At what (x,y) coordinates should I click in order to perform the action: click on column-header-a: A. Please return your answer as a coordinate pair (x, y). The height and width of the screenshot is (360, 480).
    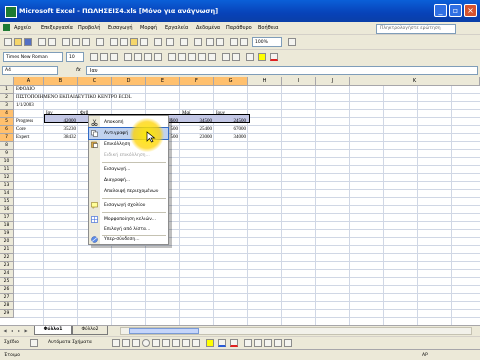
    Looking at the image, I should click on (29, 81).